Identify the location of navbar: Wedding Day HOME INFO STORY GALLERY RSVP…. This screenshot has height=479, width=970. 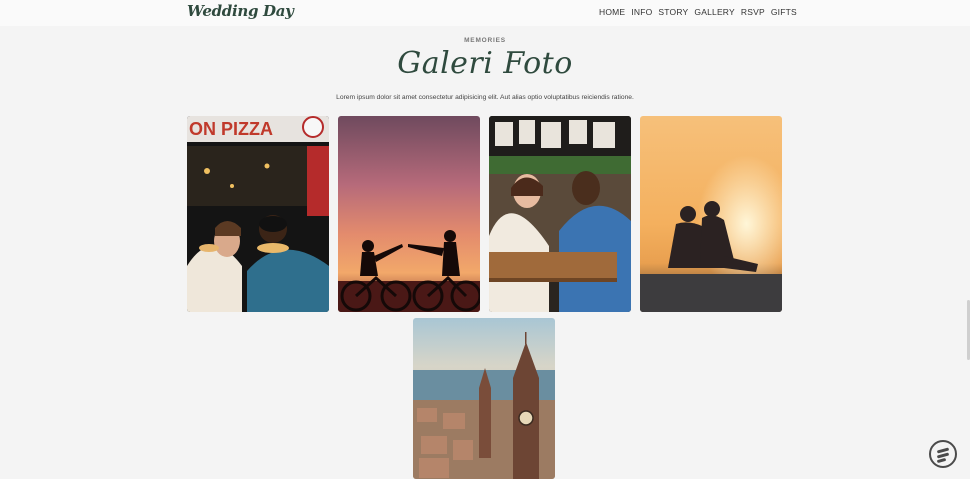
(485, 13).